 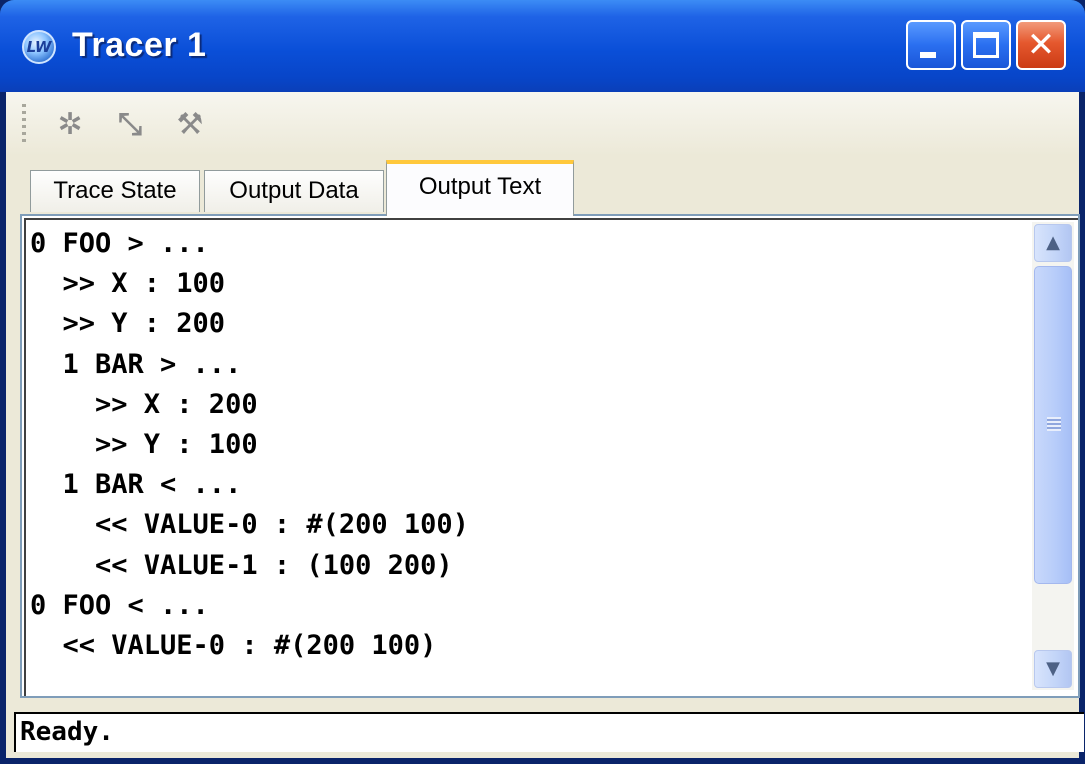 What do you see at coordinates (39, 47) in the screenshot?
I see `app-icon: LW` at bounding box center [39, 47].